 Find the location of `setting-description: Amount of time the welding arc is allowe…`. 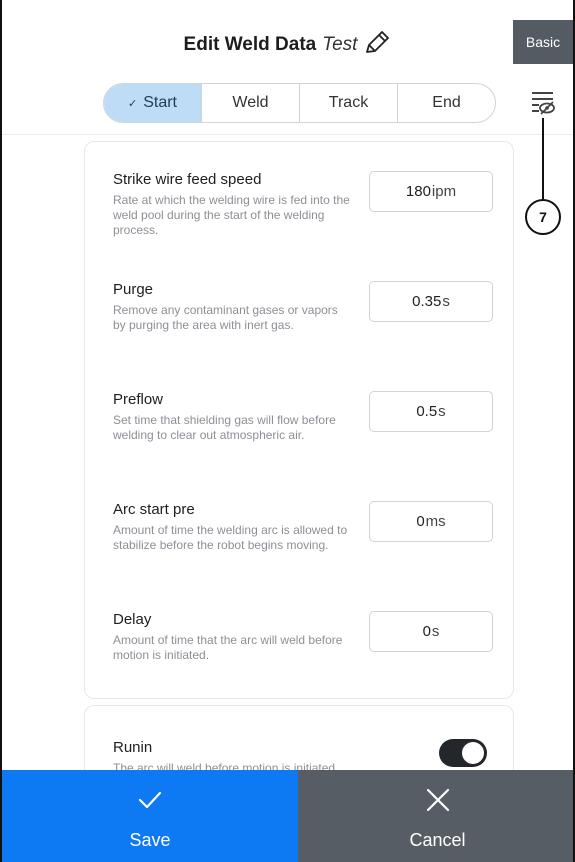

setting-description: Amount of time the welding arc is allowe… is located at coordinates (230, 537).